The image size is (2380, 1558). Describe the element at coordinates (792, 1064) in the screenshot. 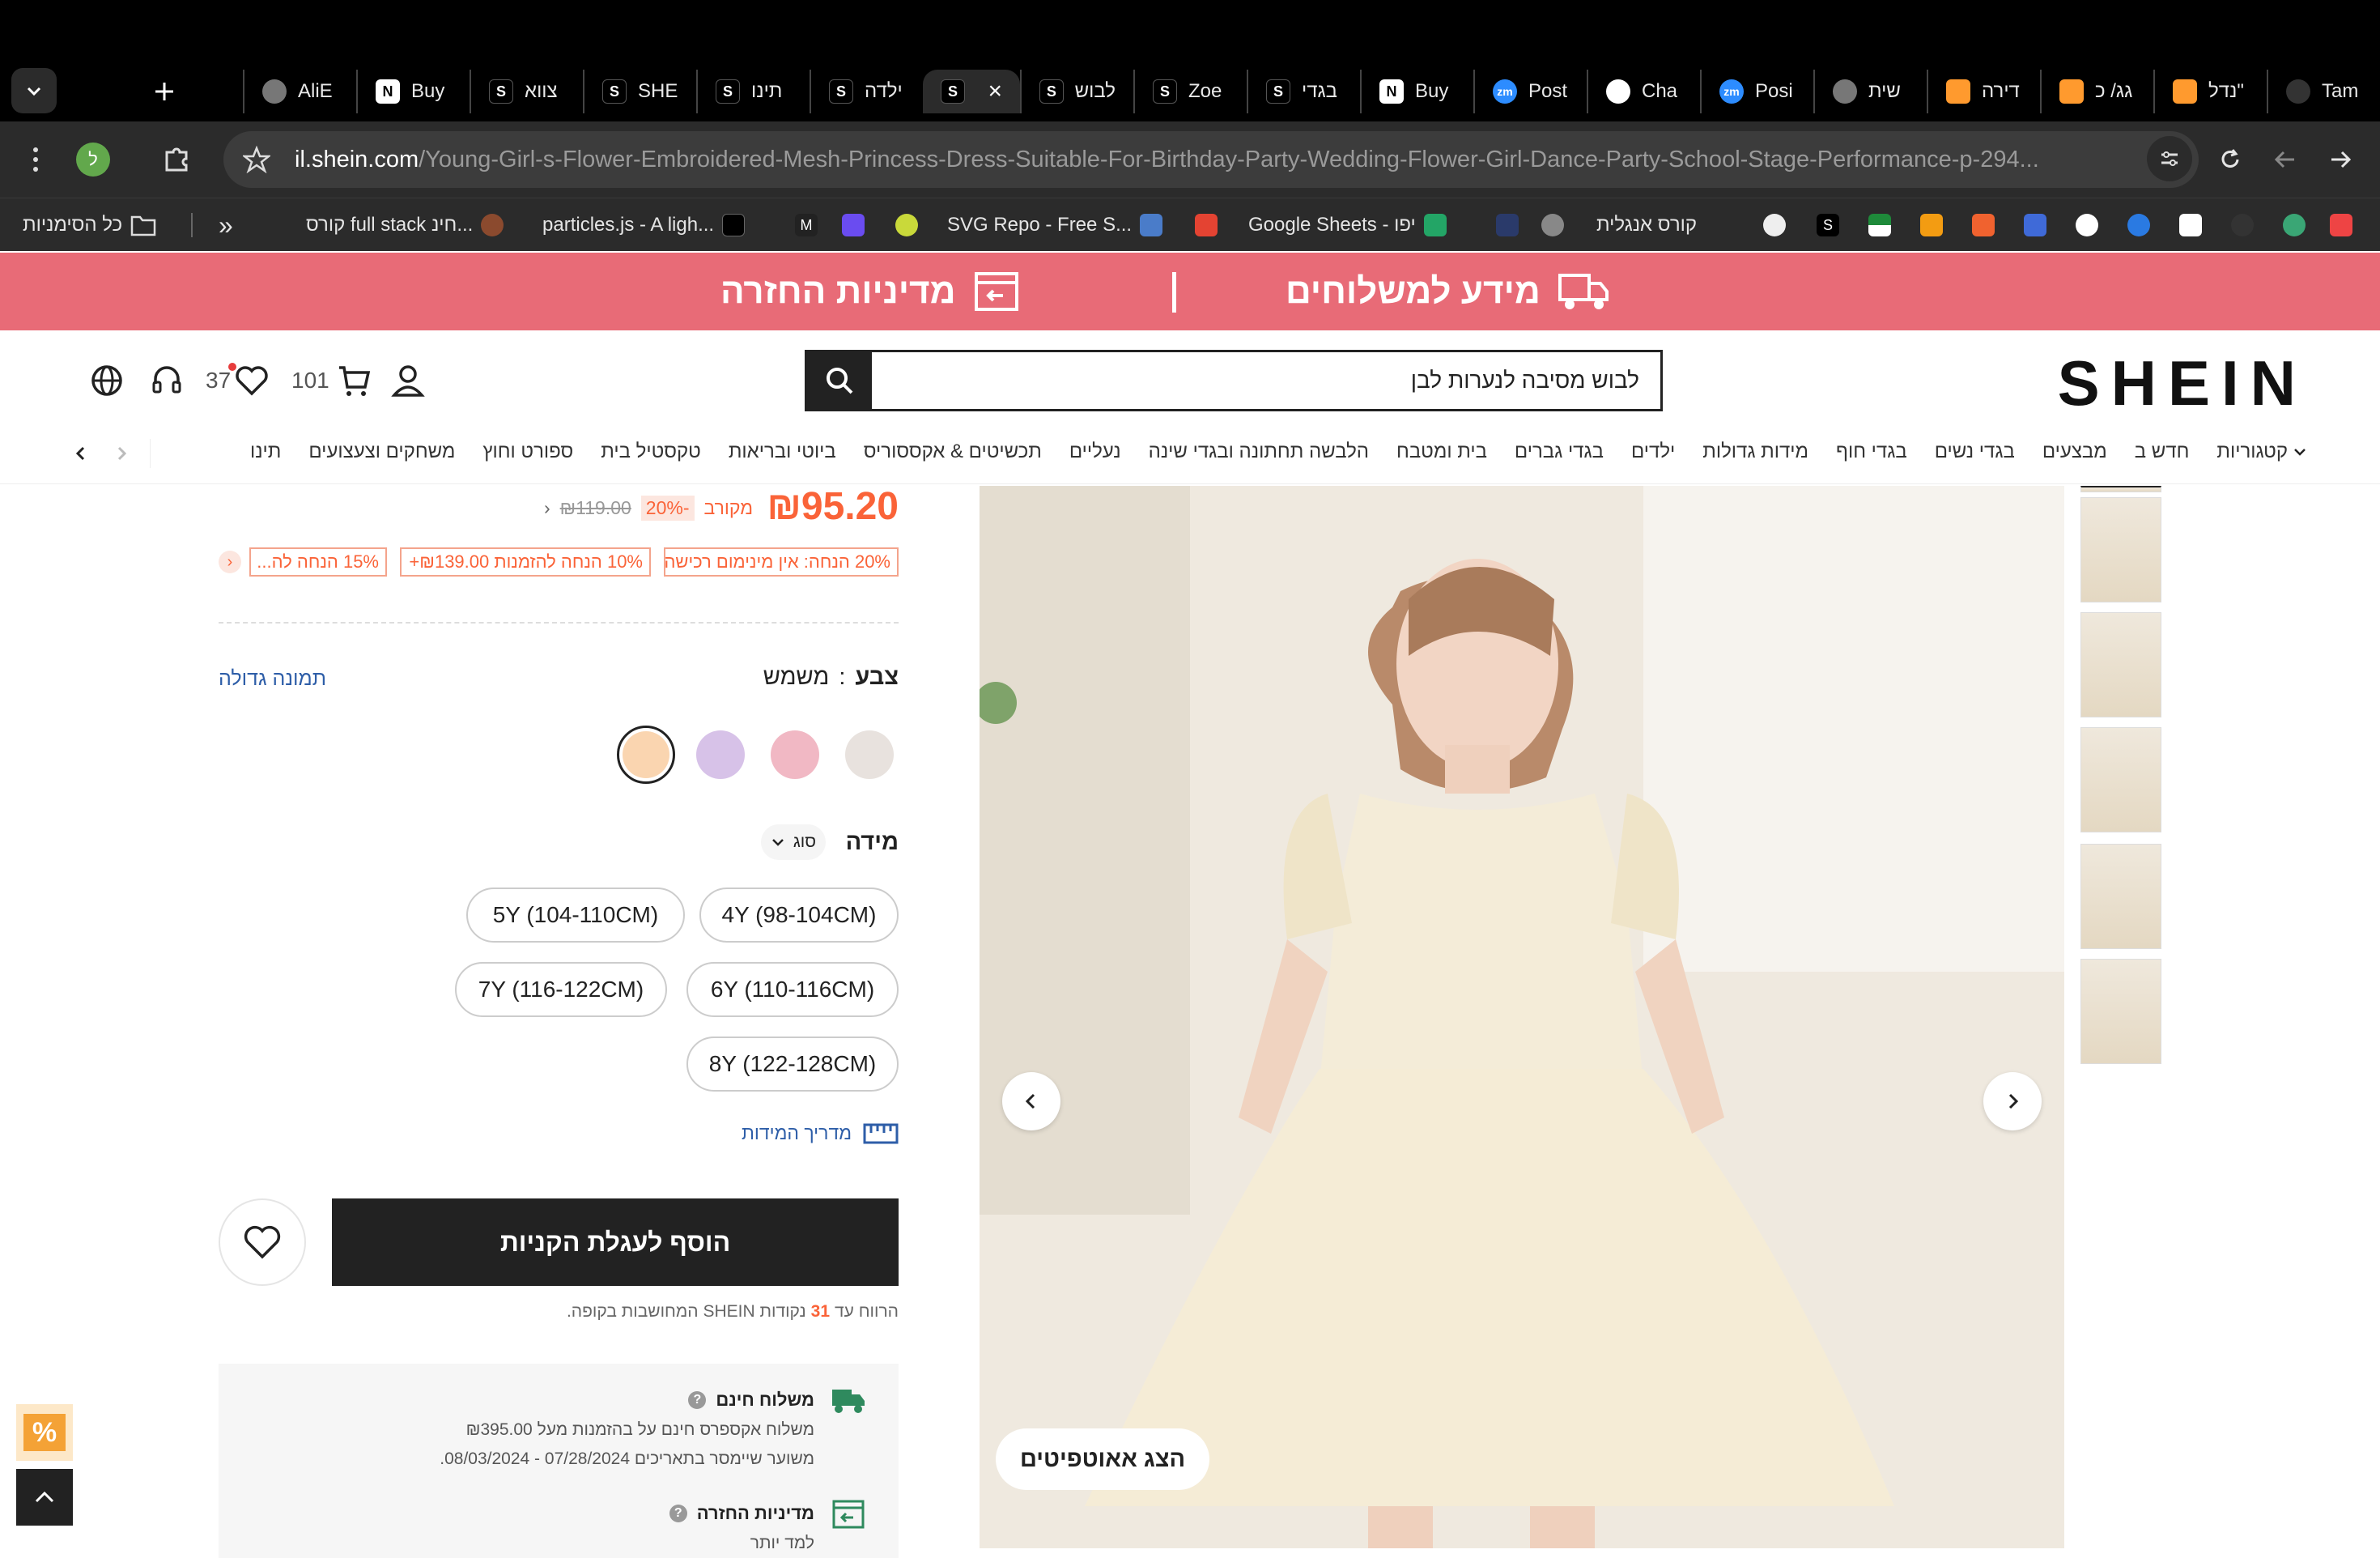

I see `size-option: 8Y (122-128CM)` at that location.